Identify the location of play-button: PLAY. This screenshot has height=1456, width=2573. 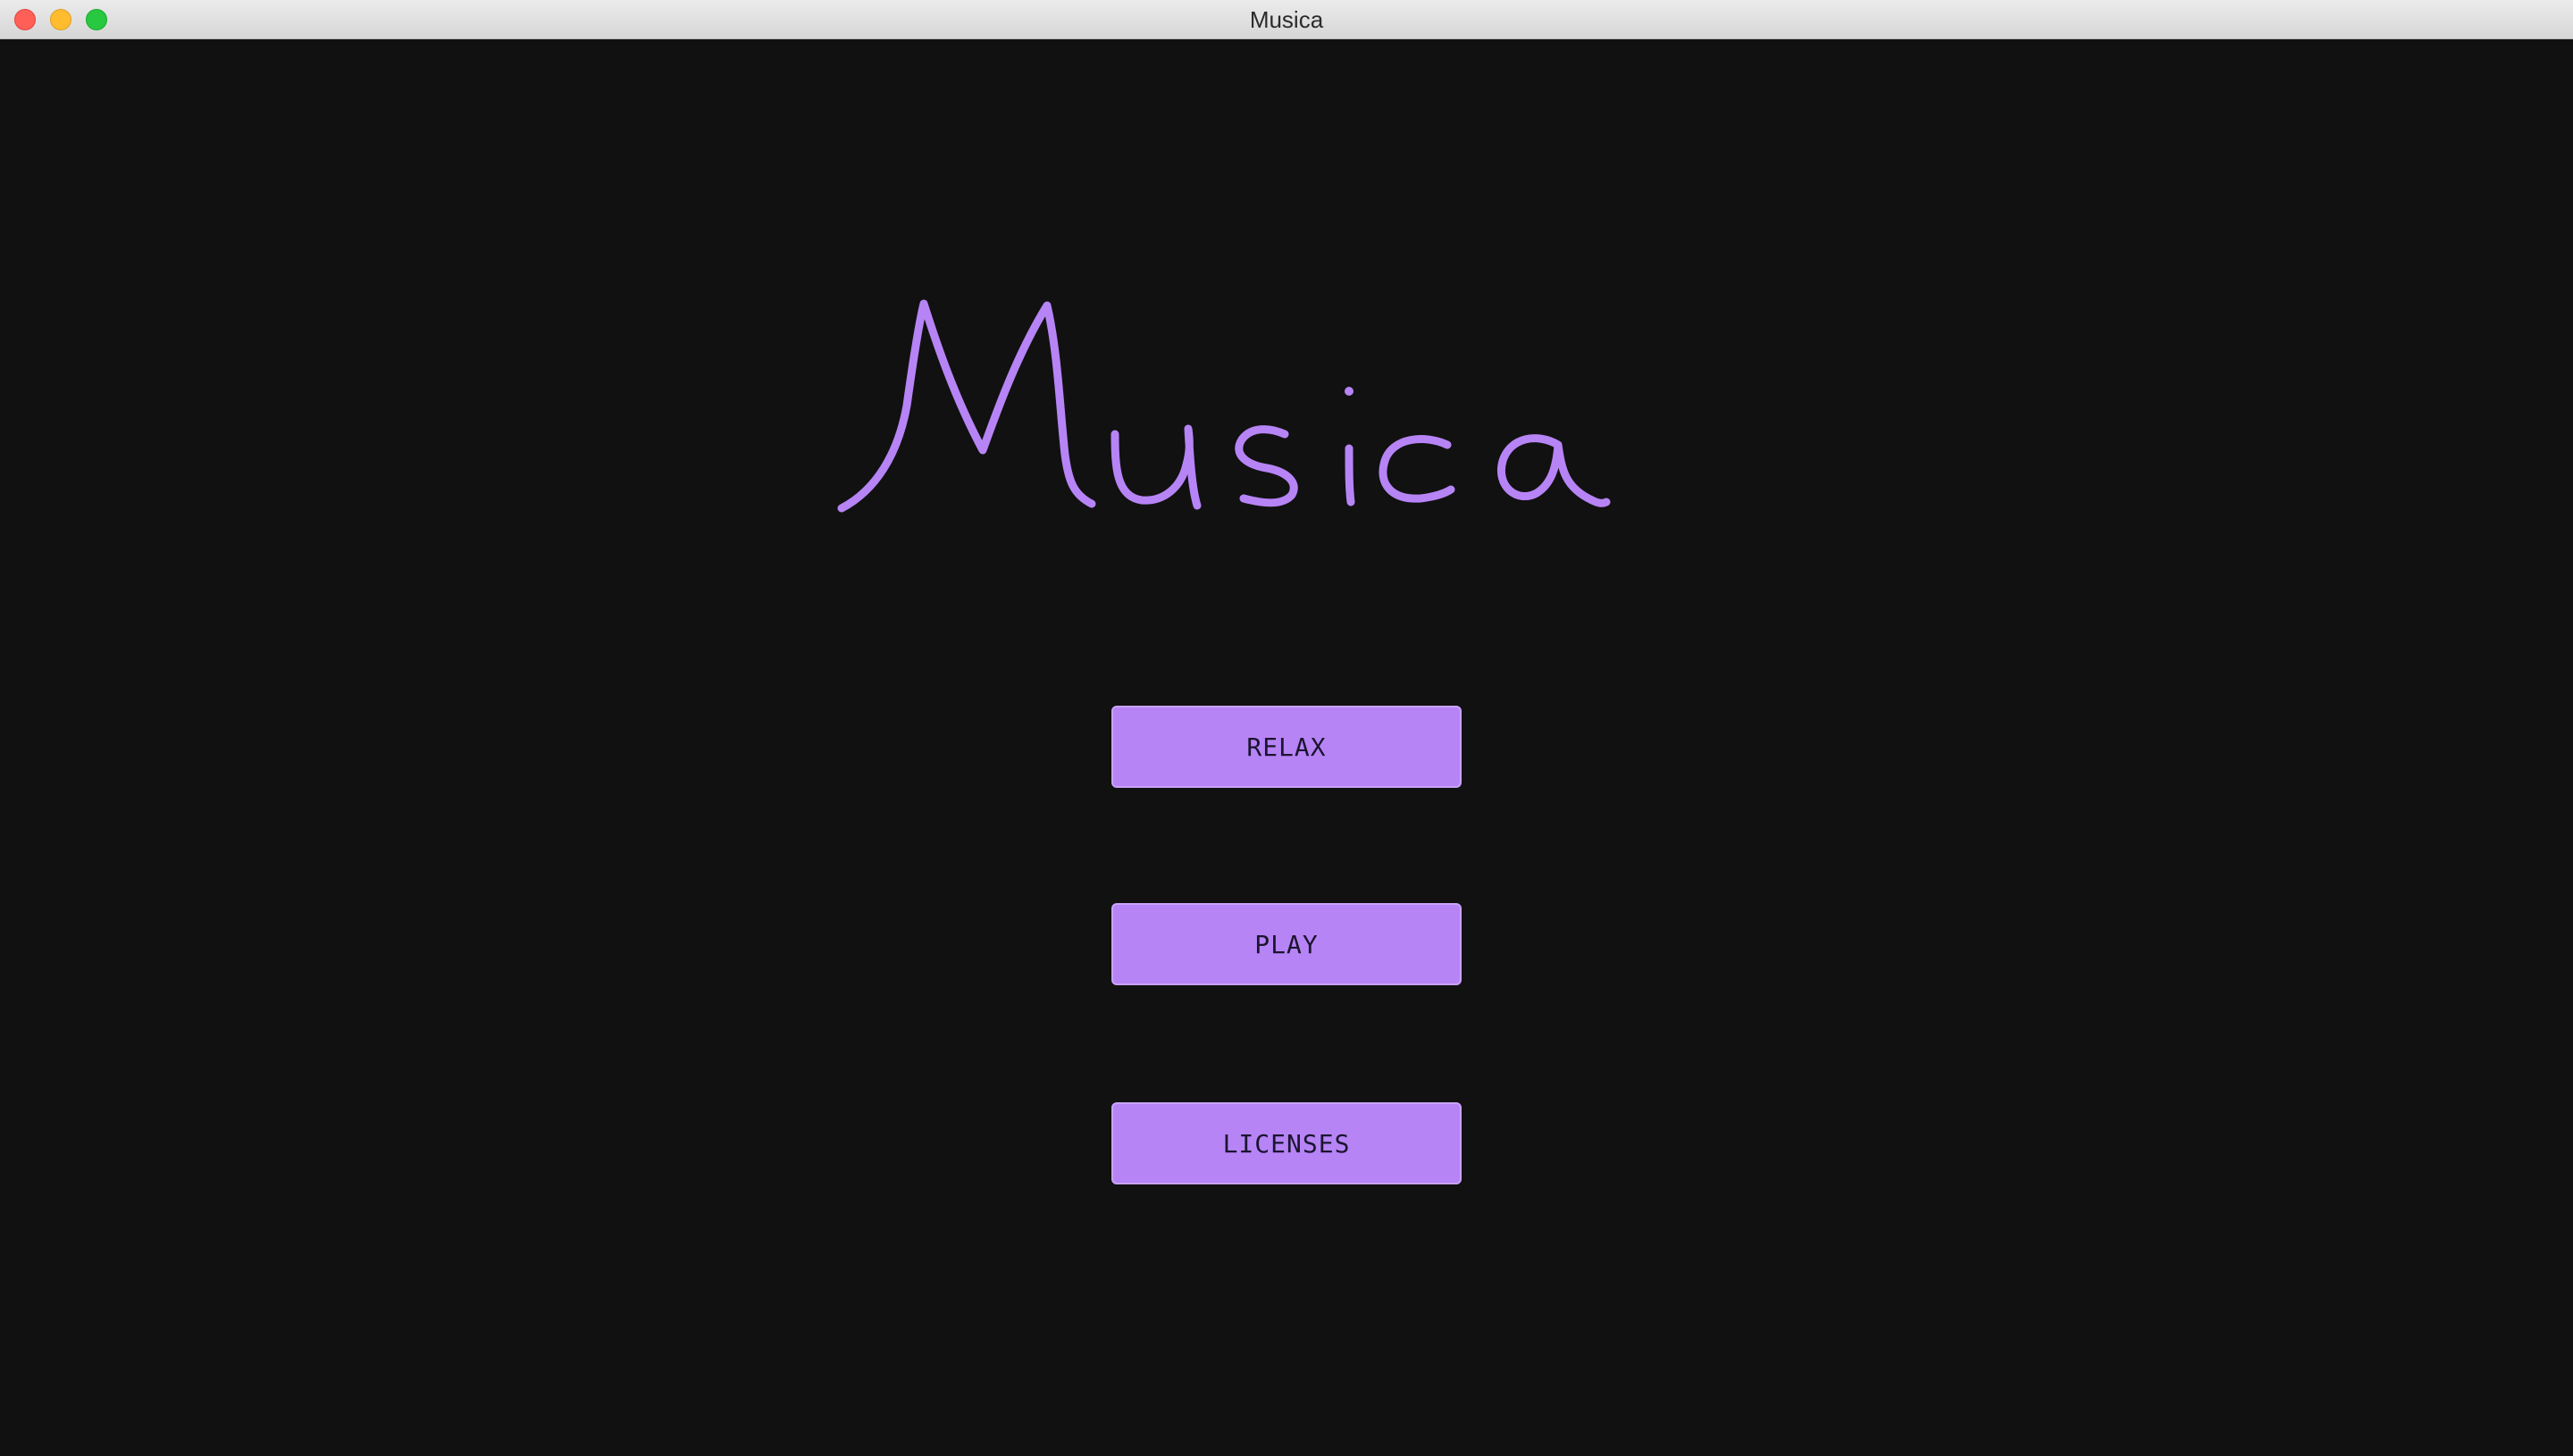
(1286, 944).